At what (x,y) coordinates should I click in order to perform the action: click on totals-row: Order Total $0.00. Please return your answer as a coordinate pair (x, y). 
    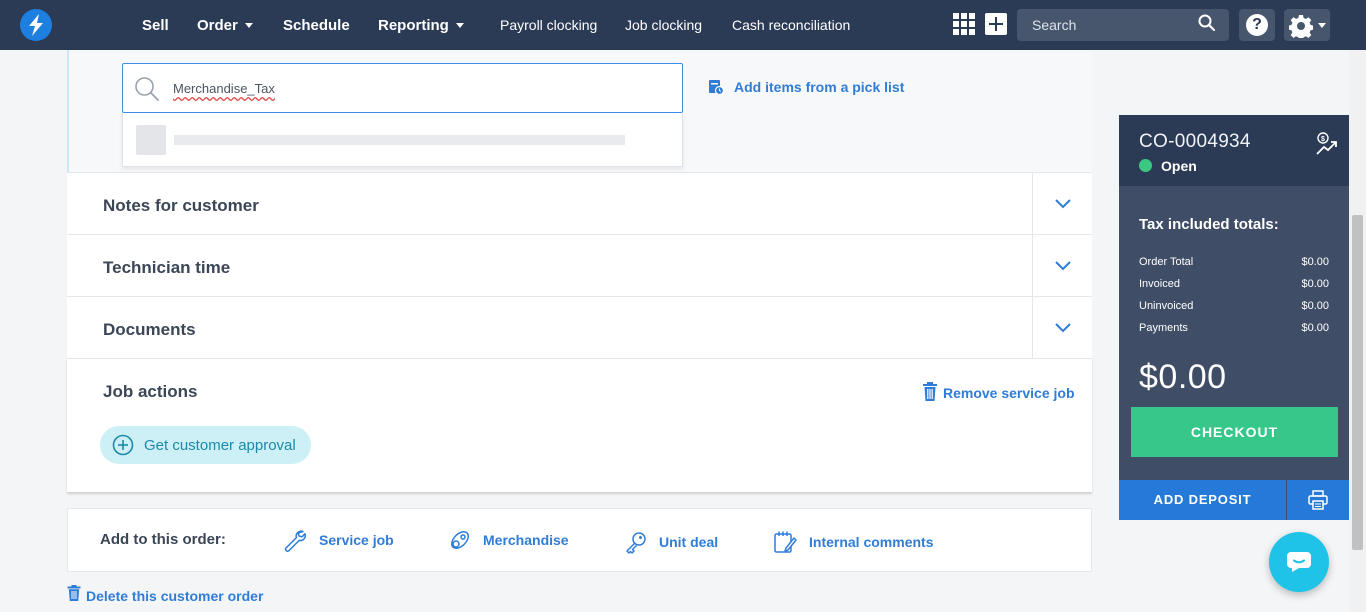
    Looking at the image, I should click on (1234, 263).